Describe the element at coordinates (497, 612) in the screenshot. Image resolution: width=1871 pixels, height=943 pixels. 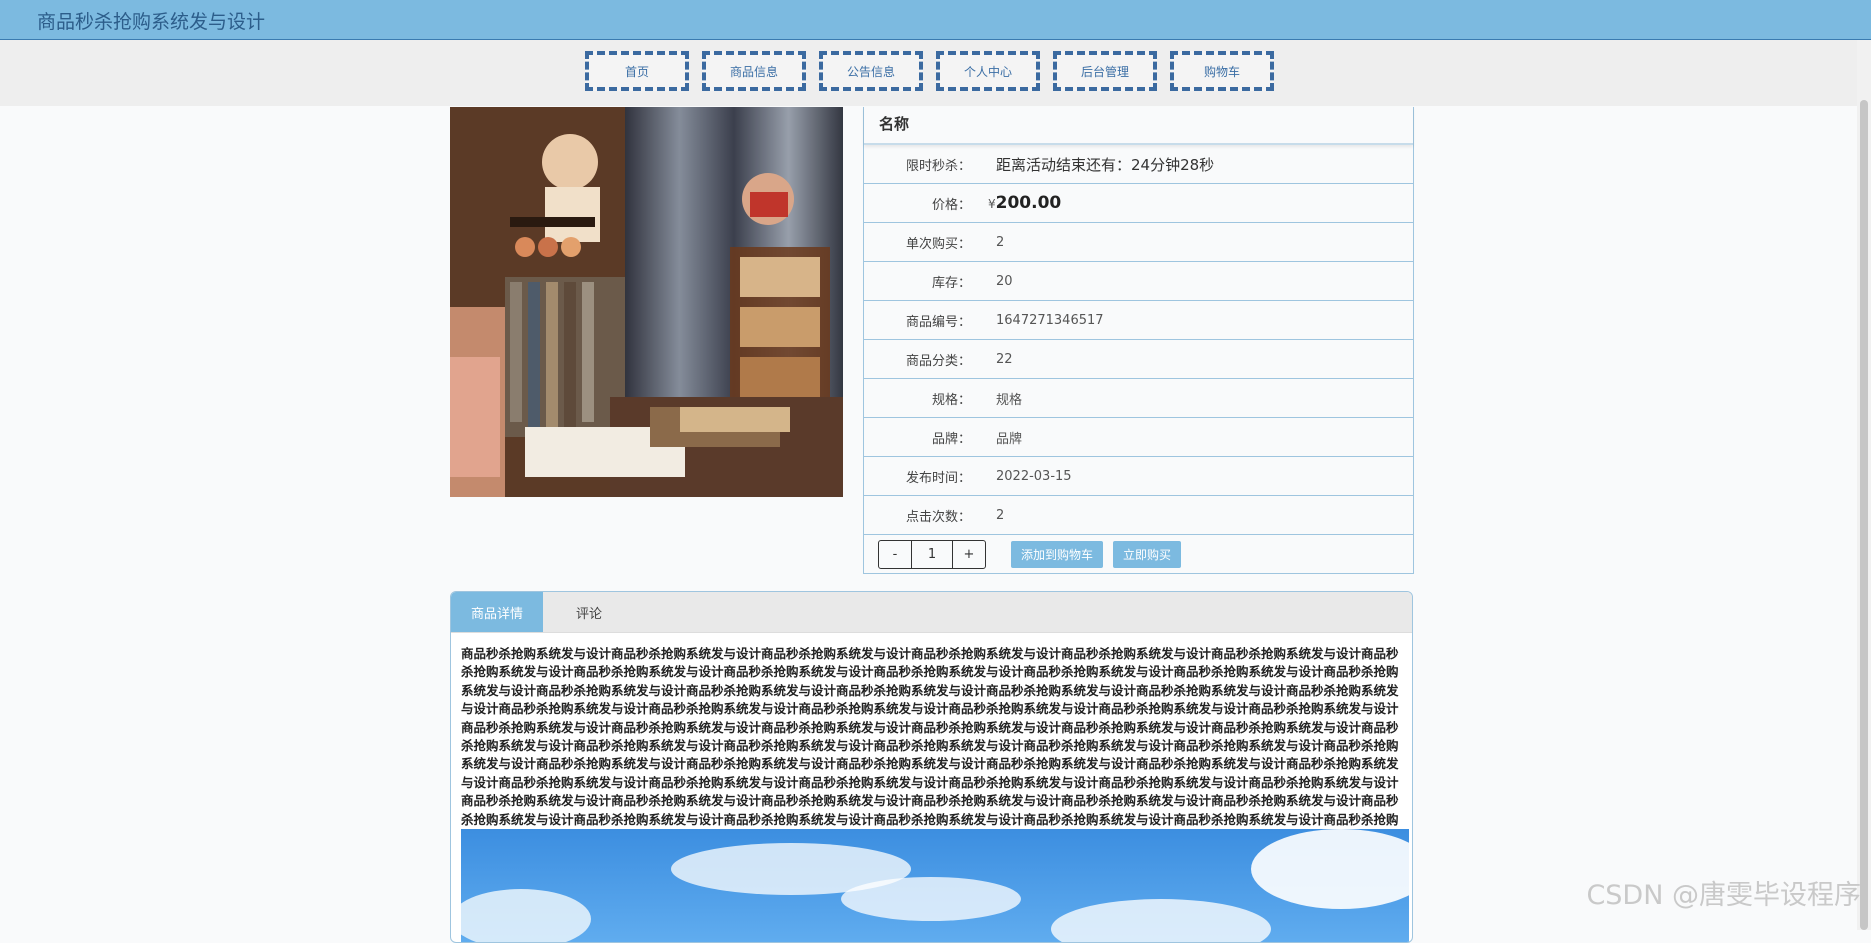
I see `tab-product-details: 商品详情` at that location.